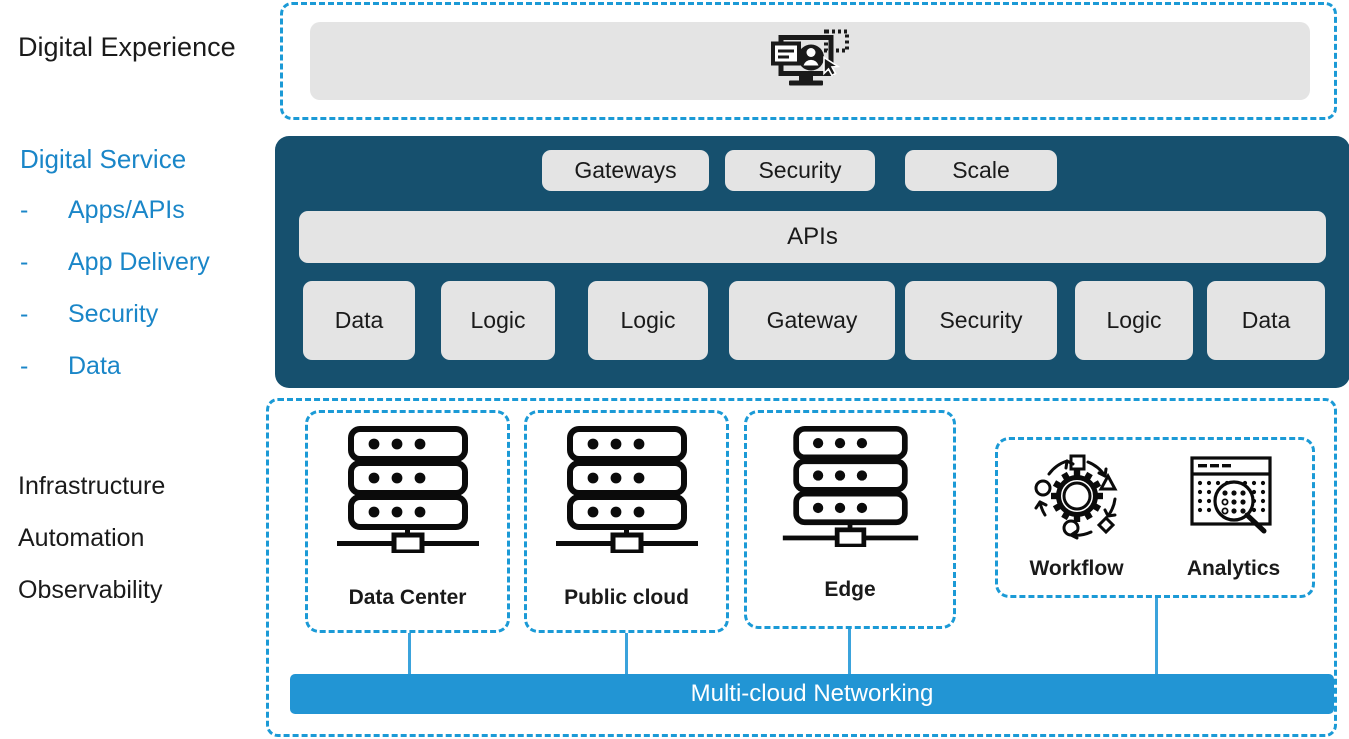  What do you see at coordinates (981, 320) in the screenshot?
I see `service-block-security: Security` at bounding box center [981, 320].